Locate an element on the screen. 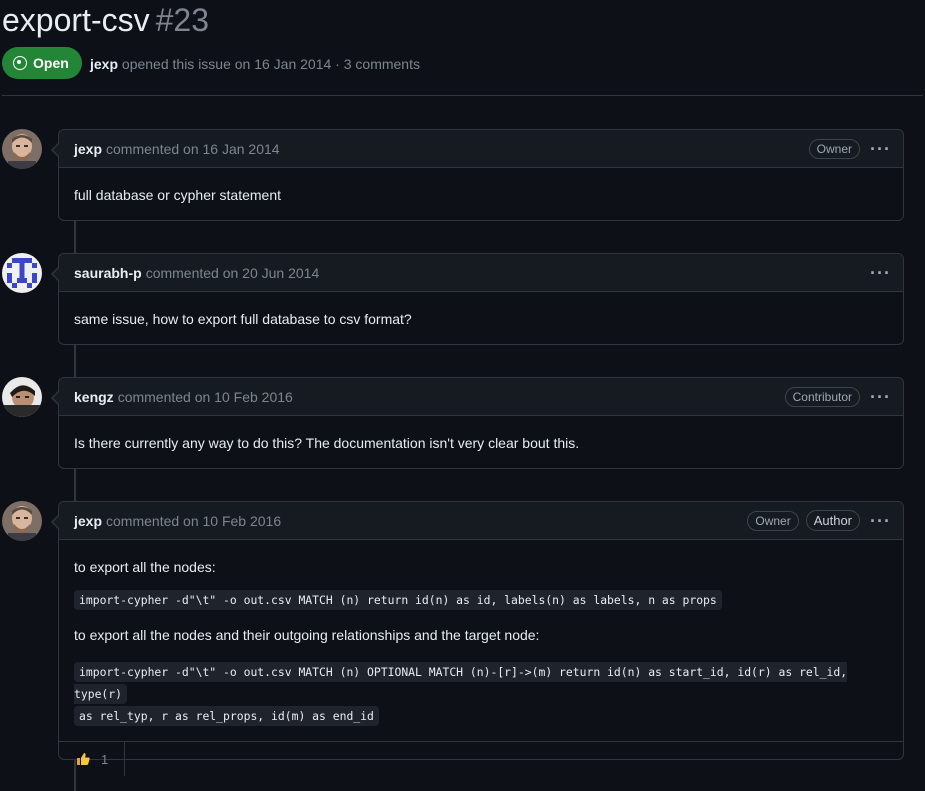 The height and width of the screenshot is (791, 925). comment-text: to export all the nodes: is located at coordinates (145, 567).